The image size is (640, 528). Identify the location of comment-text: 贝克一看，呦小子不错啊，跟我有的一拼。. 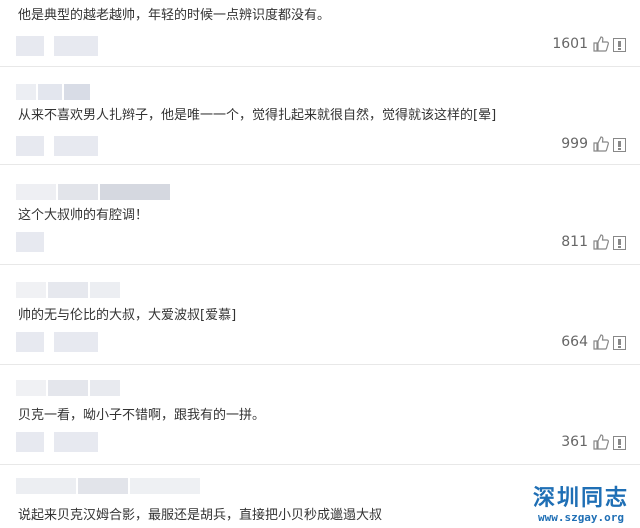
(142, 415).